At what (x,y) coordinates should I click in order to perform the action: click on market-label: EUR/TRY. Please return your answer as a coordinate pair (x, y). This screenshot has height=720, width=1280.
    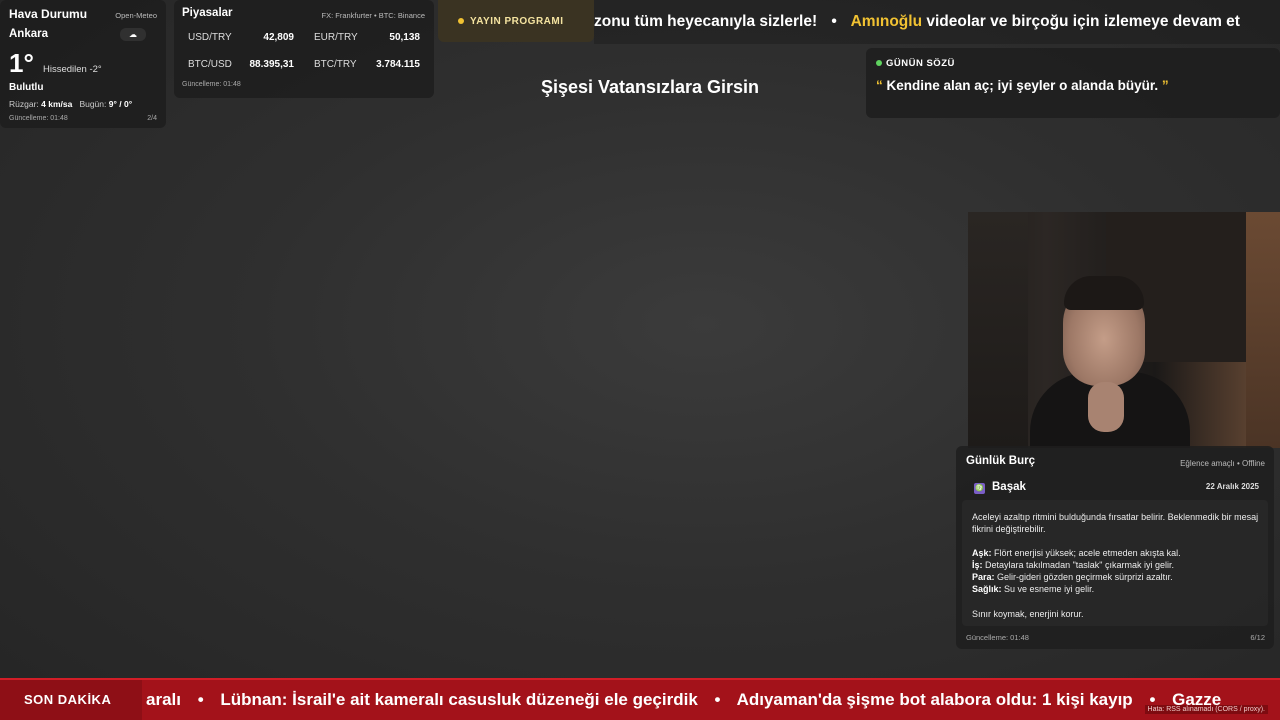
    Looking at the image, I should click on (336, 37).